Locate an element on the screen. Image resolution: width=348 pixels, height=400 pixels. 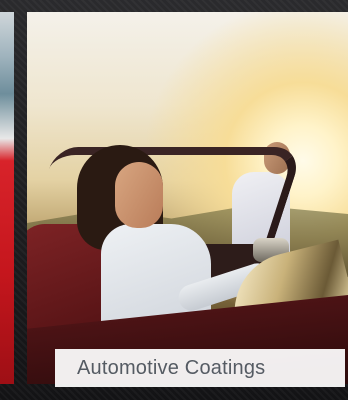
adjacent-panel-image is located at coordinates (7, 198).